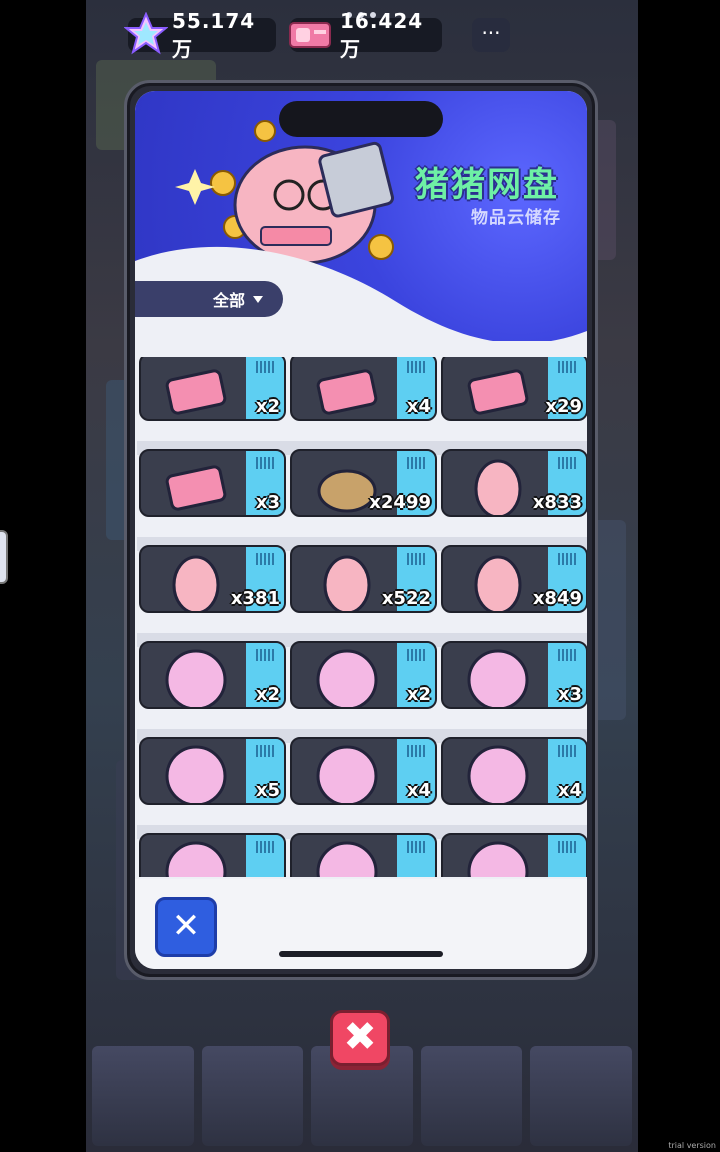 The width and height of the screenshot is (720, 1152). I want to click on ticket-xiaoou-pink-icon, so click(196, 488).